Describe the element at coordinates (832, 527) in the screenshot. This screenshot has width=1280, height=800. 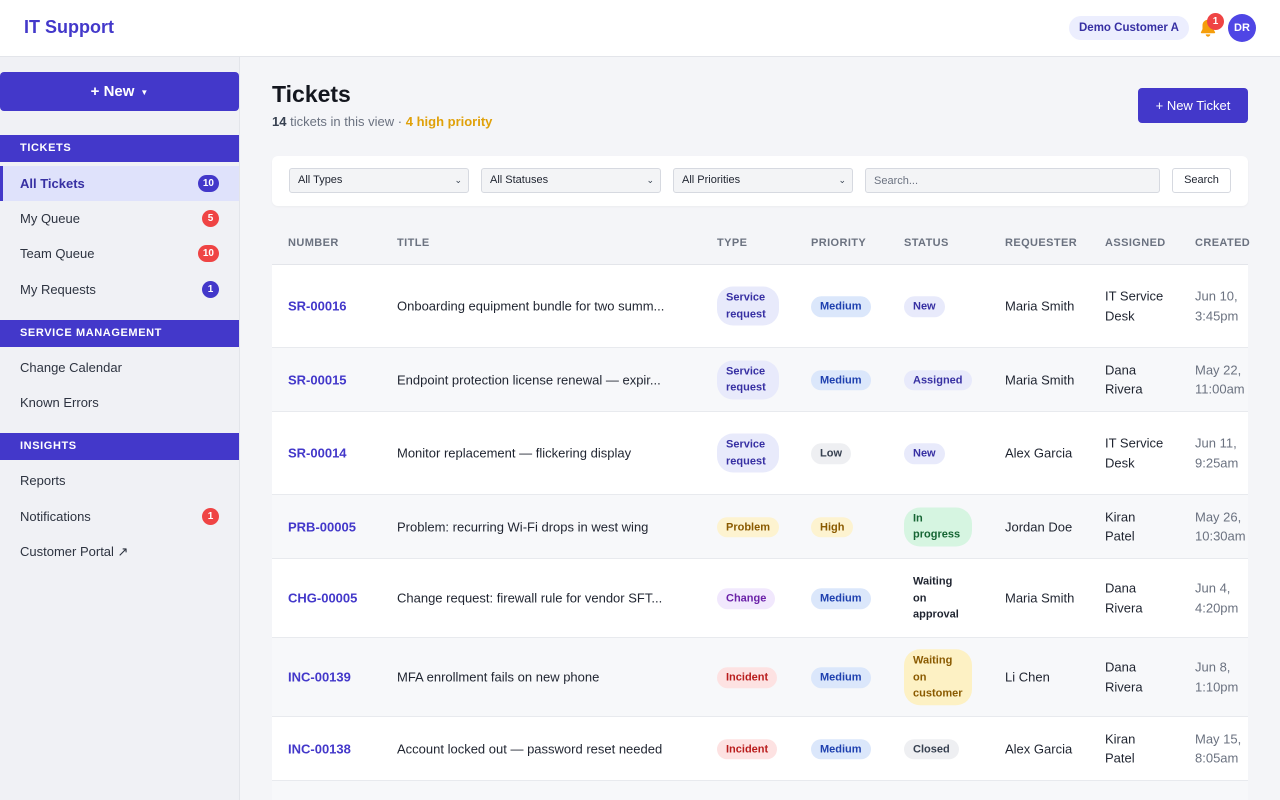
I see `priority-label: High` at that location.